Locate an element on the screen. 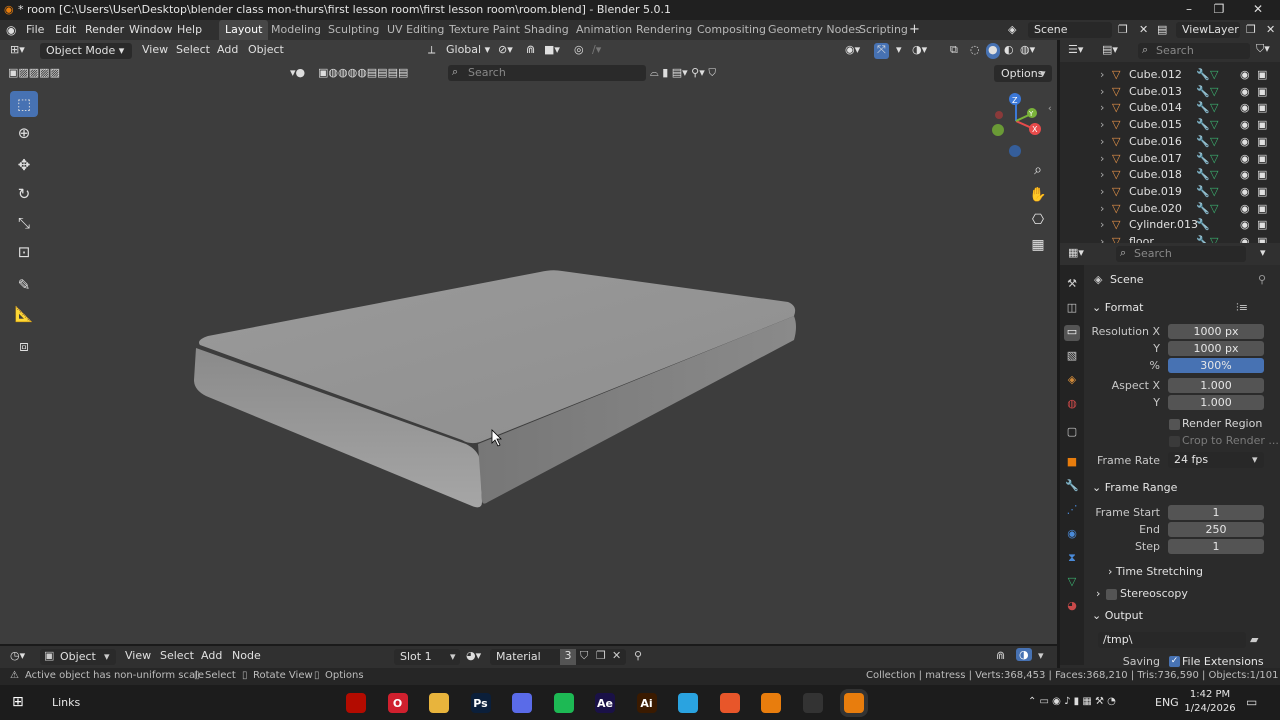  language-indicator: ENG is located at coordinates (1167, 702).